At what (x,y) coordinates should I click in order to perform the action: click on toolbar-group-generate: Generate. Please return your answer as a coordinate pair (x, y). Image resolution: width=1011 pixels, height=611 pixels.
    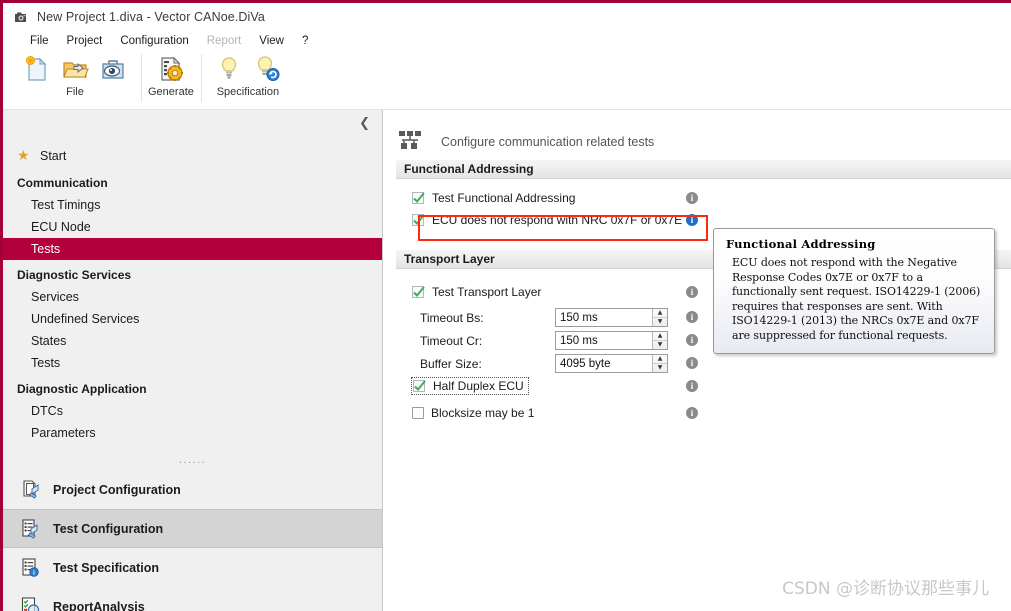
    Looking at the image, I should click on (171, 79).